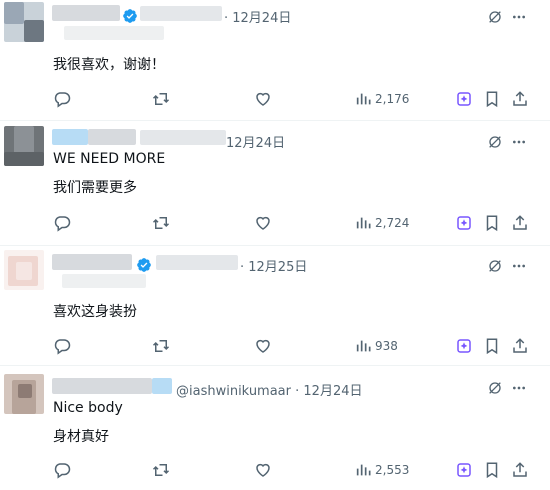 Image resolution: width=550 pixels, height=490 pixels. What do you see at coordinates (88, 408) in the screenshot?
I see `tweet-text-line: Nice body` at bounding box center [88, 408].